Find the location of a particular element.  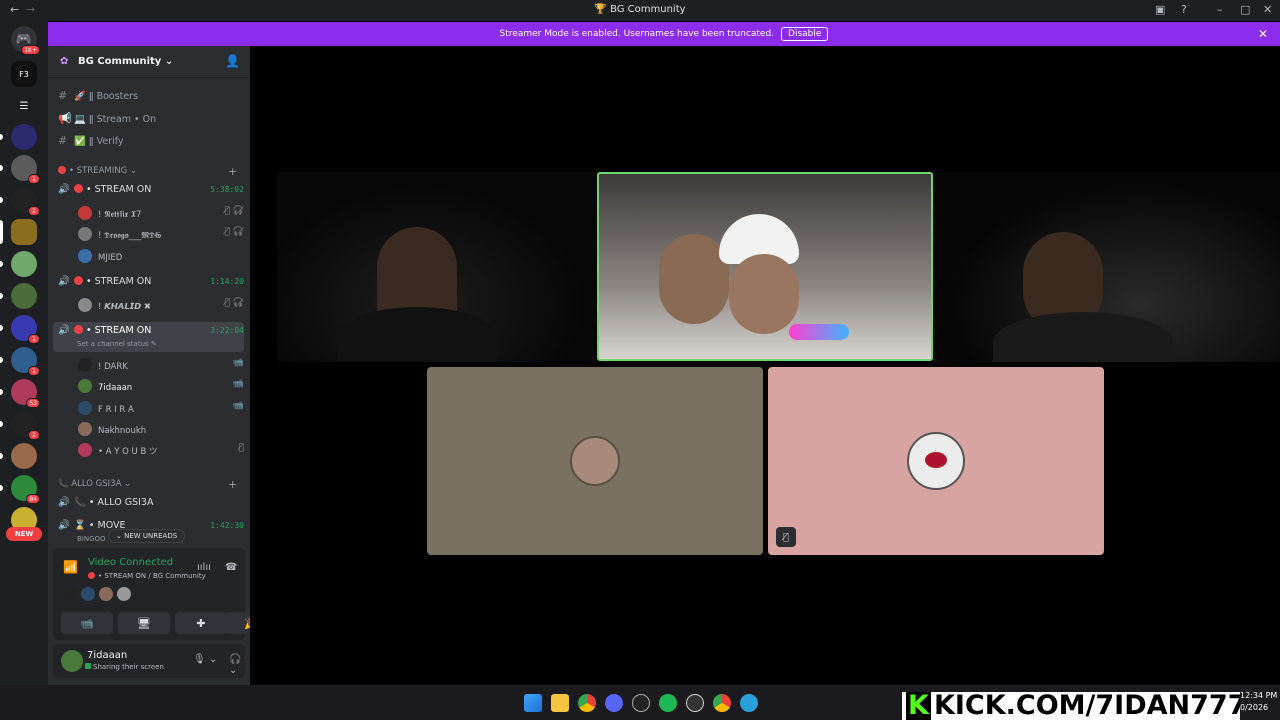

voice-user: Nakhnoukh is located at coordinates (161, 429).